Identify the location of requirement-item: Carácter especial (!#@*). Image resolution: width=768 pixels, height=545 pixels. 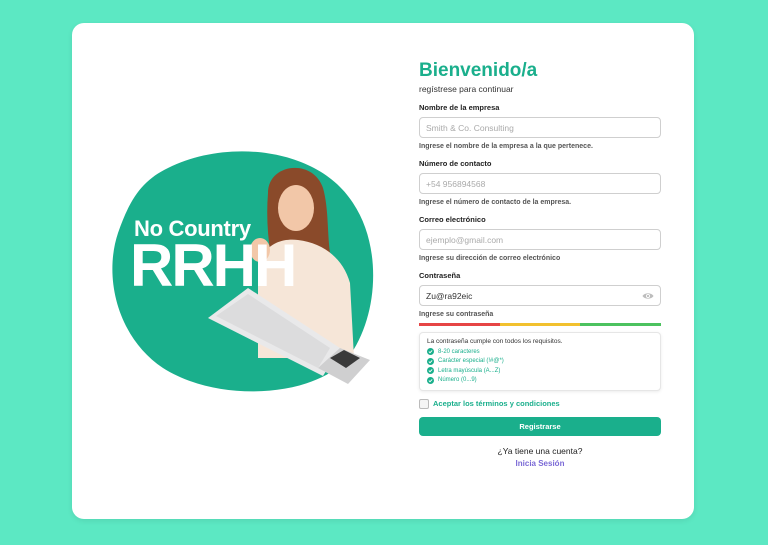
(540, 361).